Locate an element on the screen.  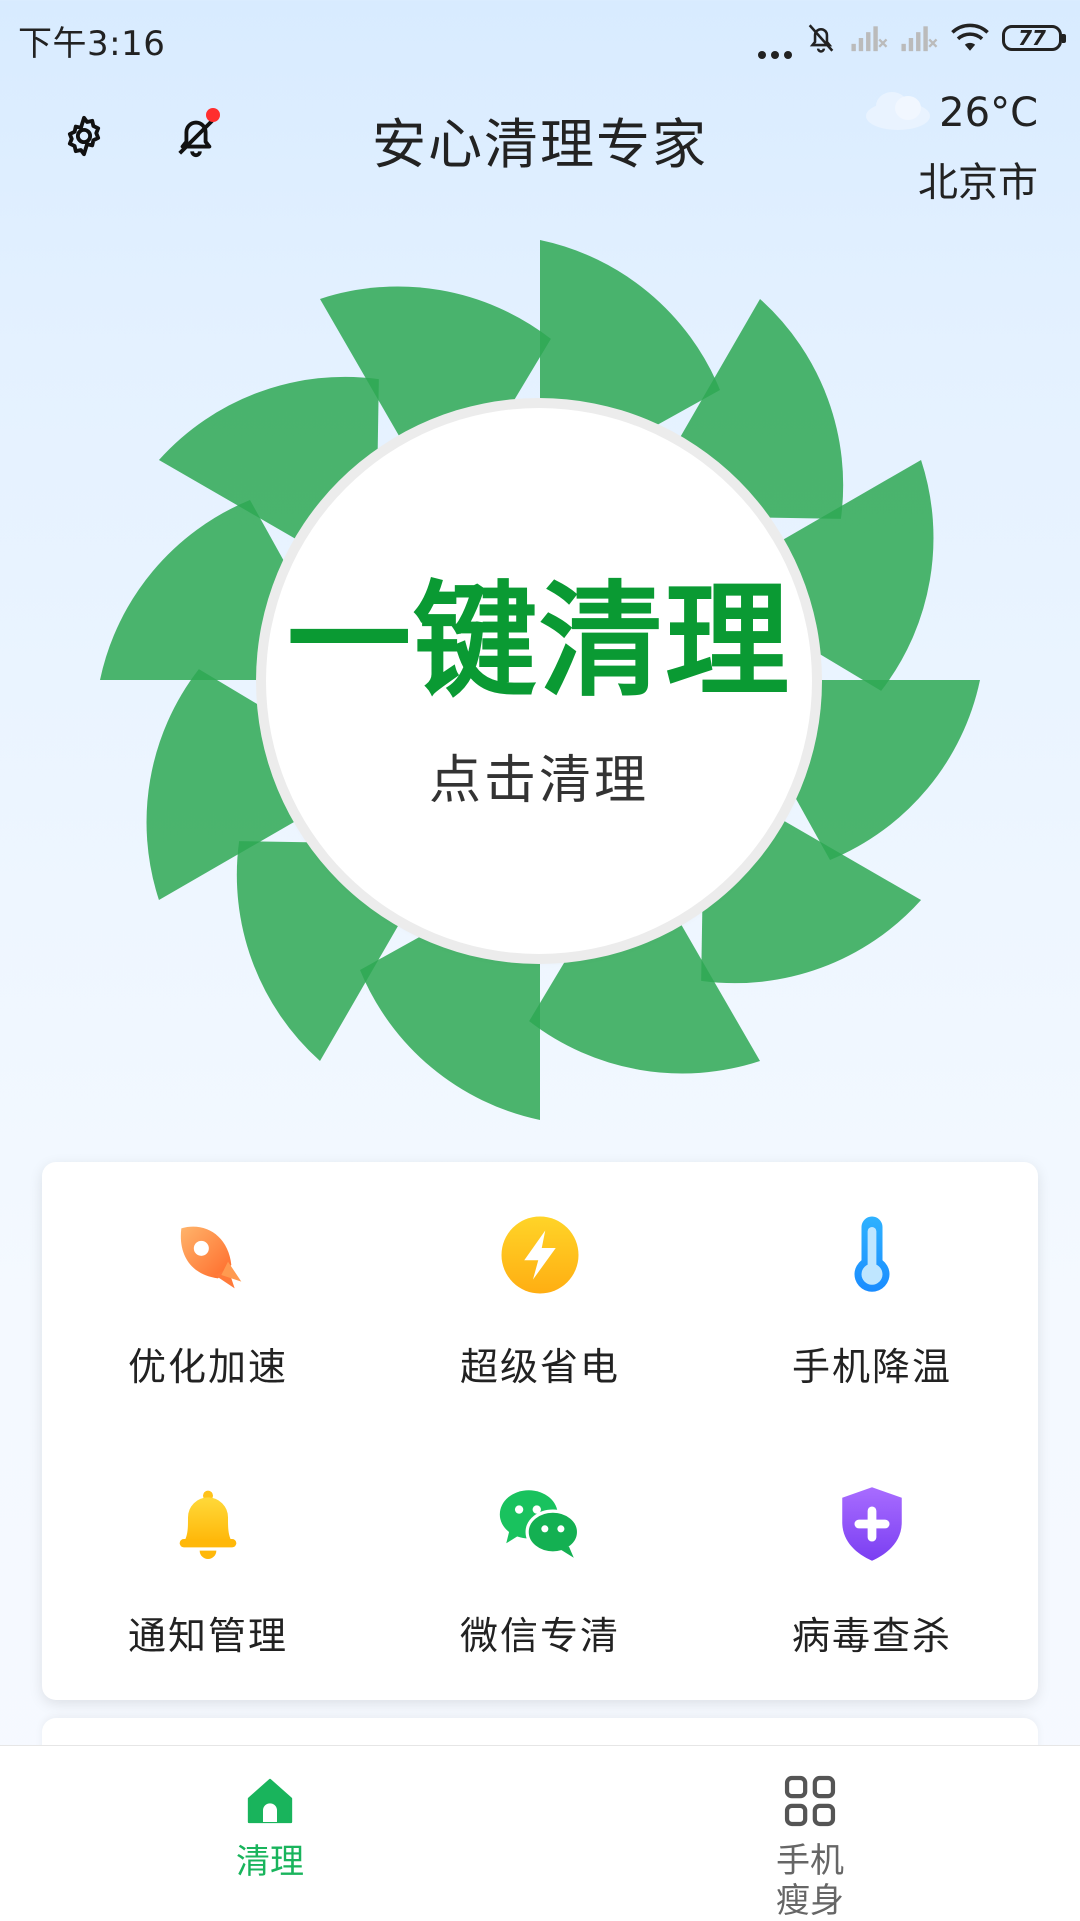
feature-label: 优化加速 is located at coordinates (207, 1367).